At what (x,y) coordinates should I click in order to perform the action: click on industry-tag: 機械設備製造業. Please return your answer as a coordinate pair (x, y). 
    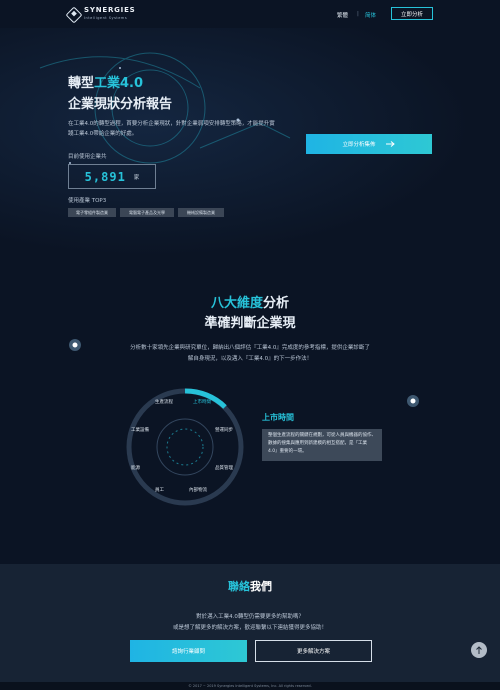
    Looking at the image, I should click on (201, 212).